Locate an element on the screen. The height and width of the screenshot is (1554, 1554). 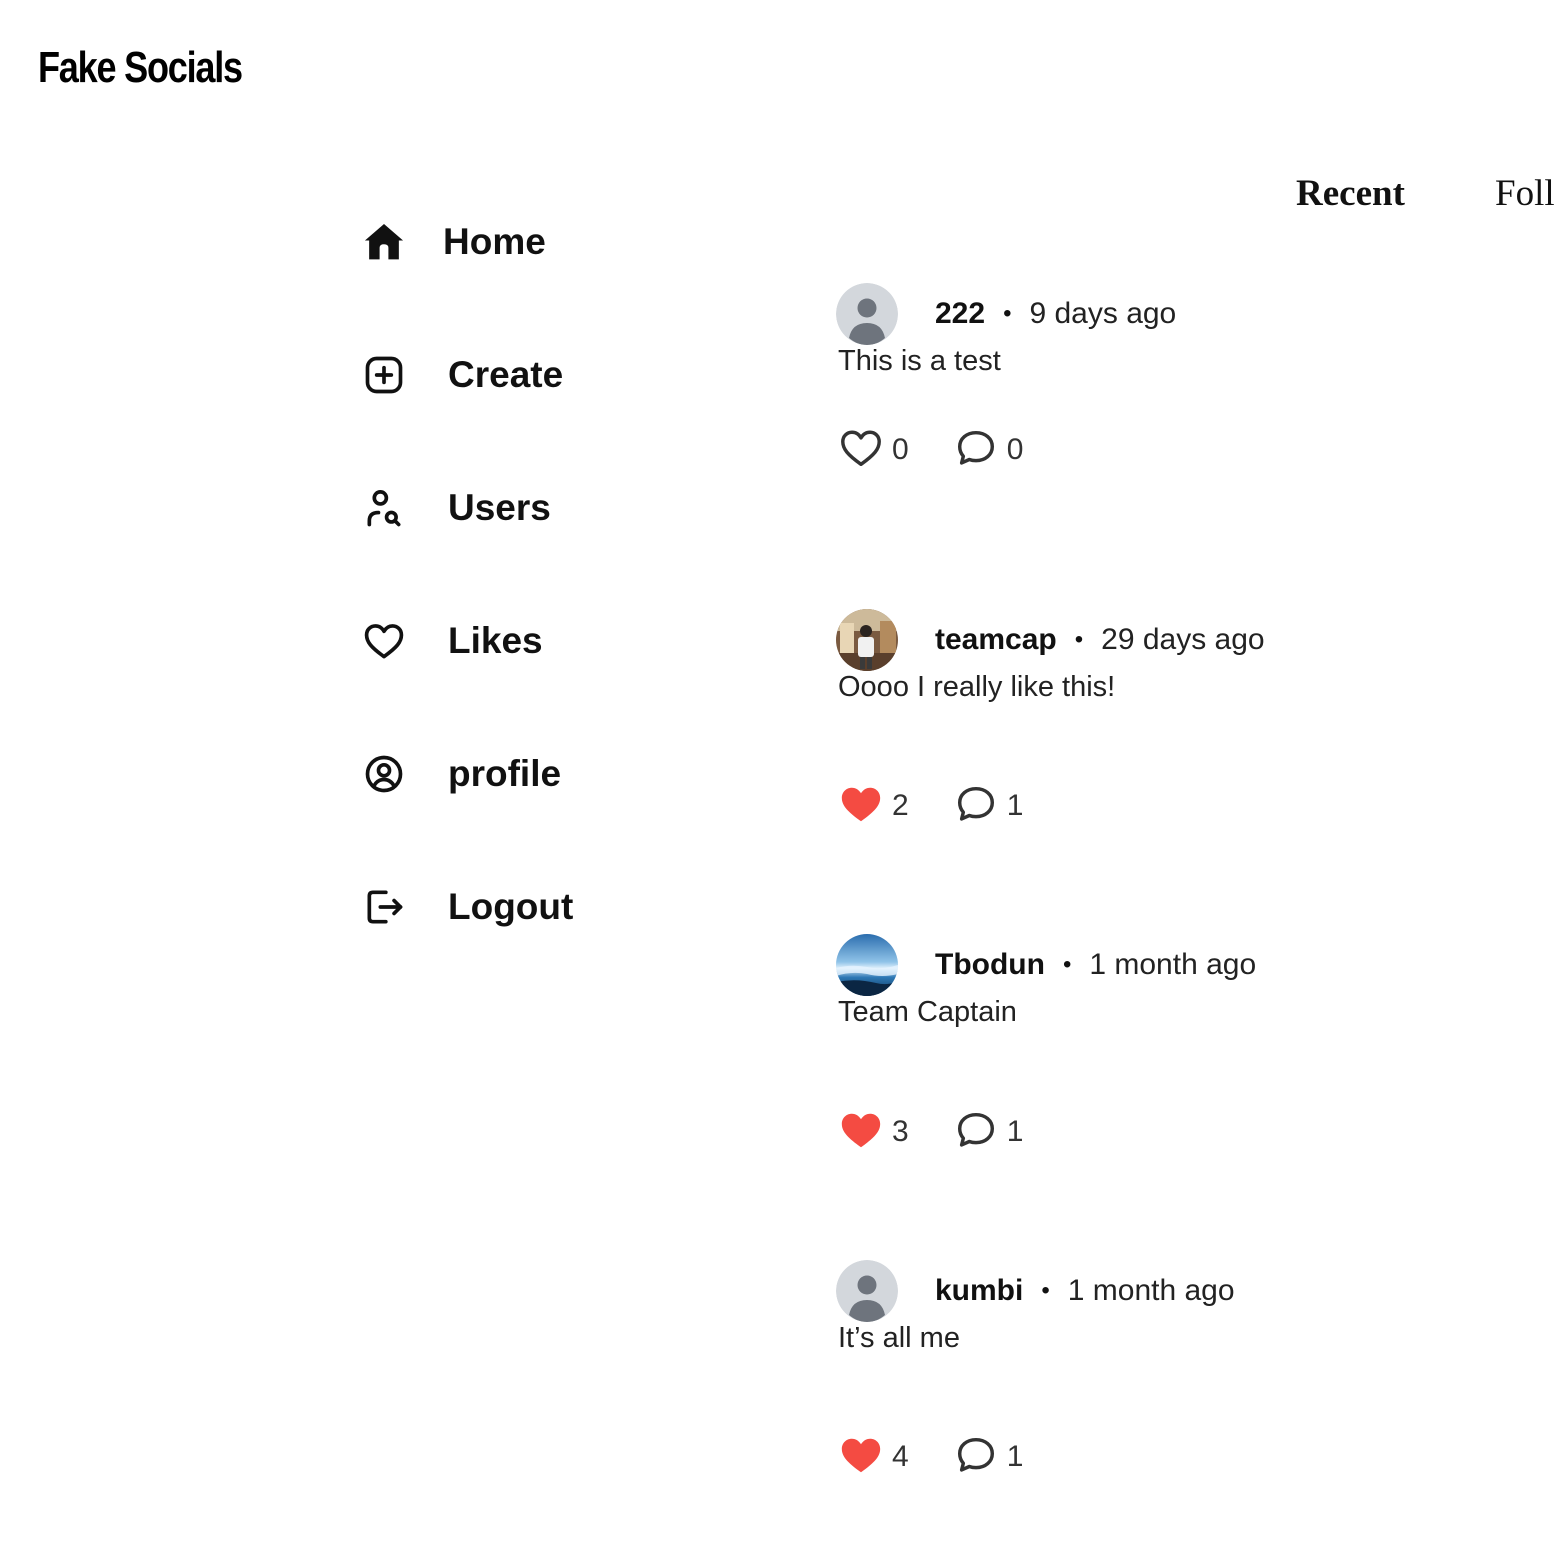
post-content: Oooo I really like this! is located at coordinates (977, 687).